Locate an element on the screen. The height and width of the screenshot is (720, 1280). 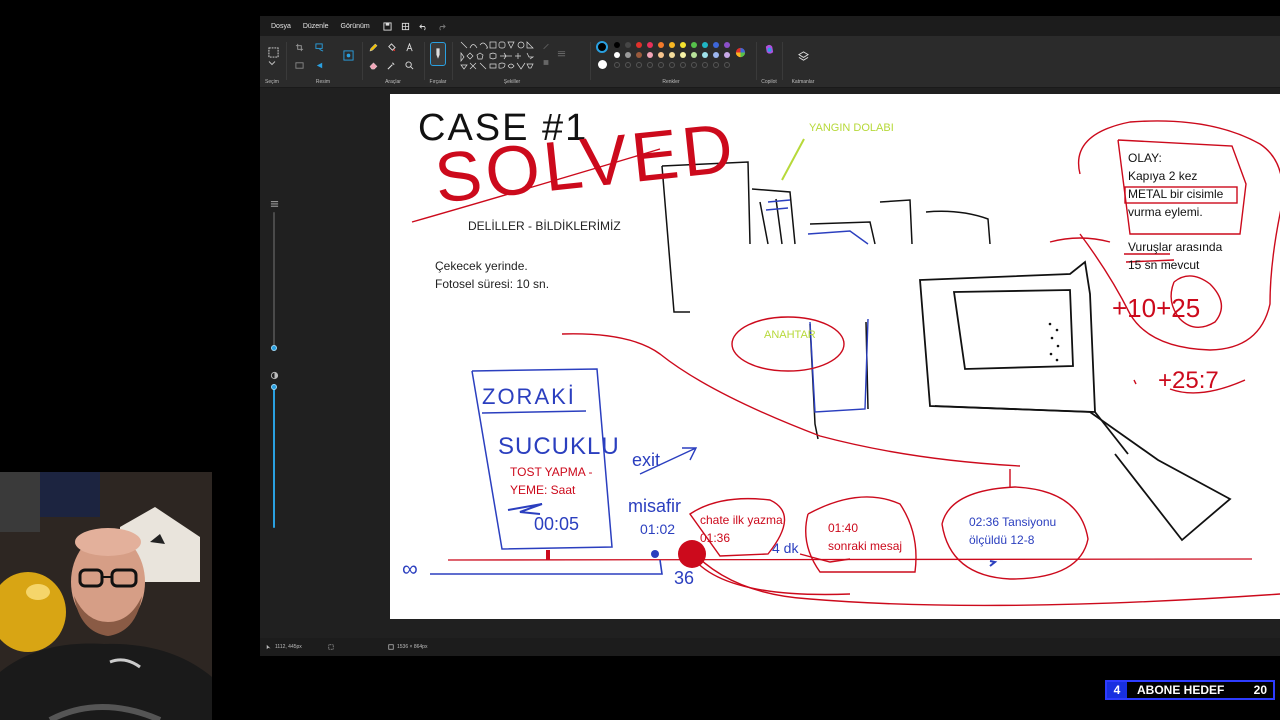
subscriber-goal-widget: 4 ABONE HEDEF 20 is located at coordinates (1190, 690).